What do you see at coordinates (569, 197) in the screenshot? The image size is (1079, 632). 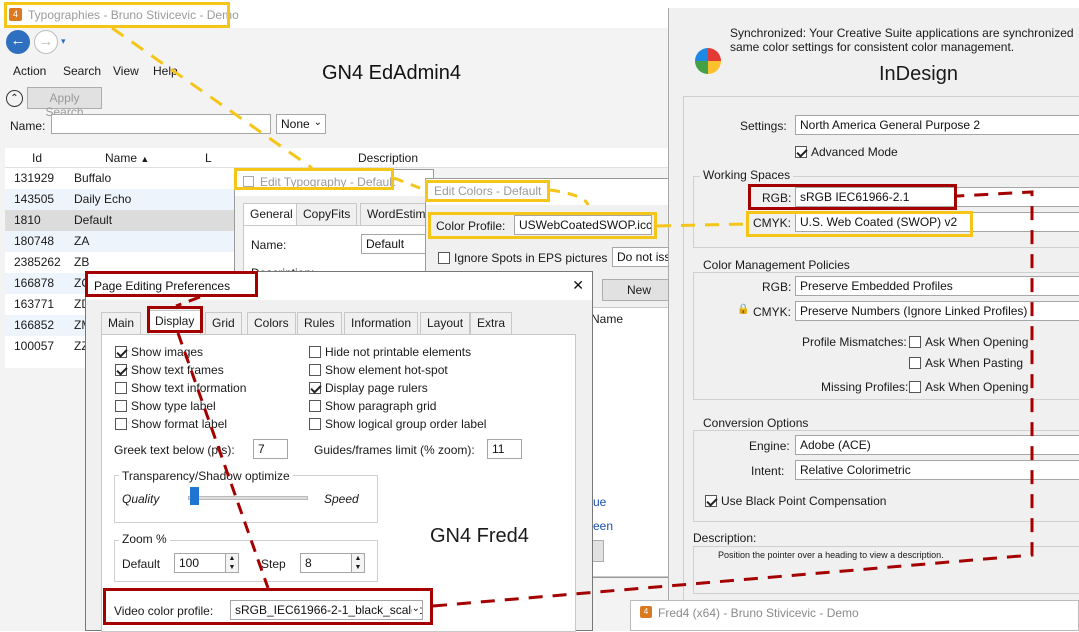 I see `yellow-connector-colors-profile` at bounding box center [569, 197].